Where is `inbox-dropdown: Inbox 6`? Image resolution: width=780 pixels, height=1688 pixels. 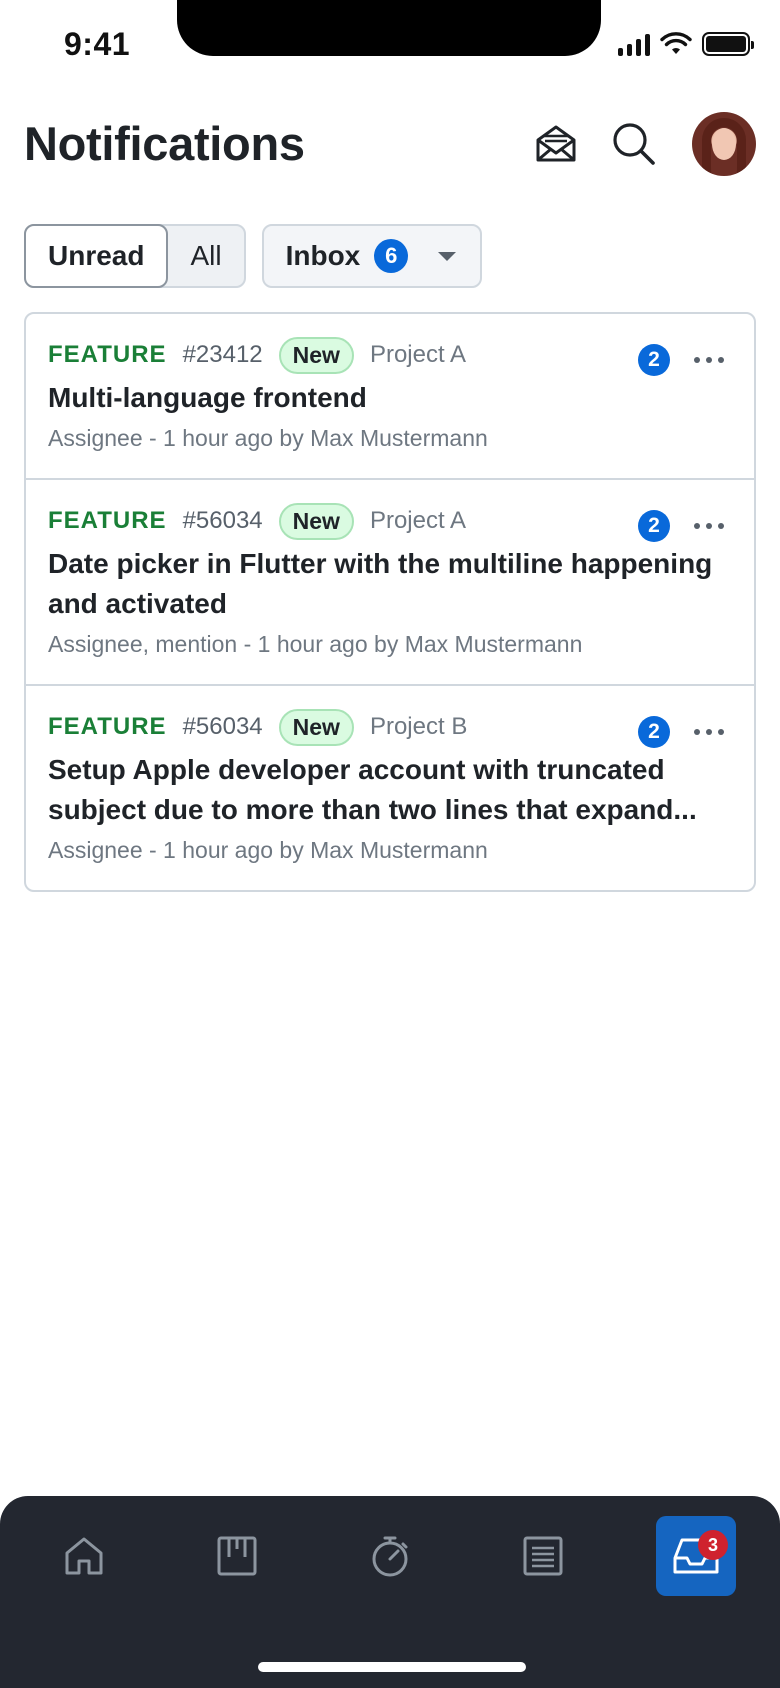
inbox-dropdown: Inbox 6 is located at coordinates (371, 256).